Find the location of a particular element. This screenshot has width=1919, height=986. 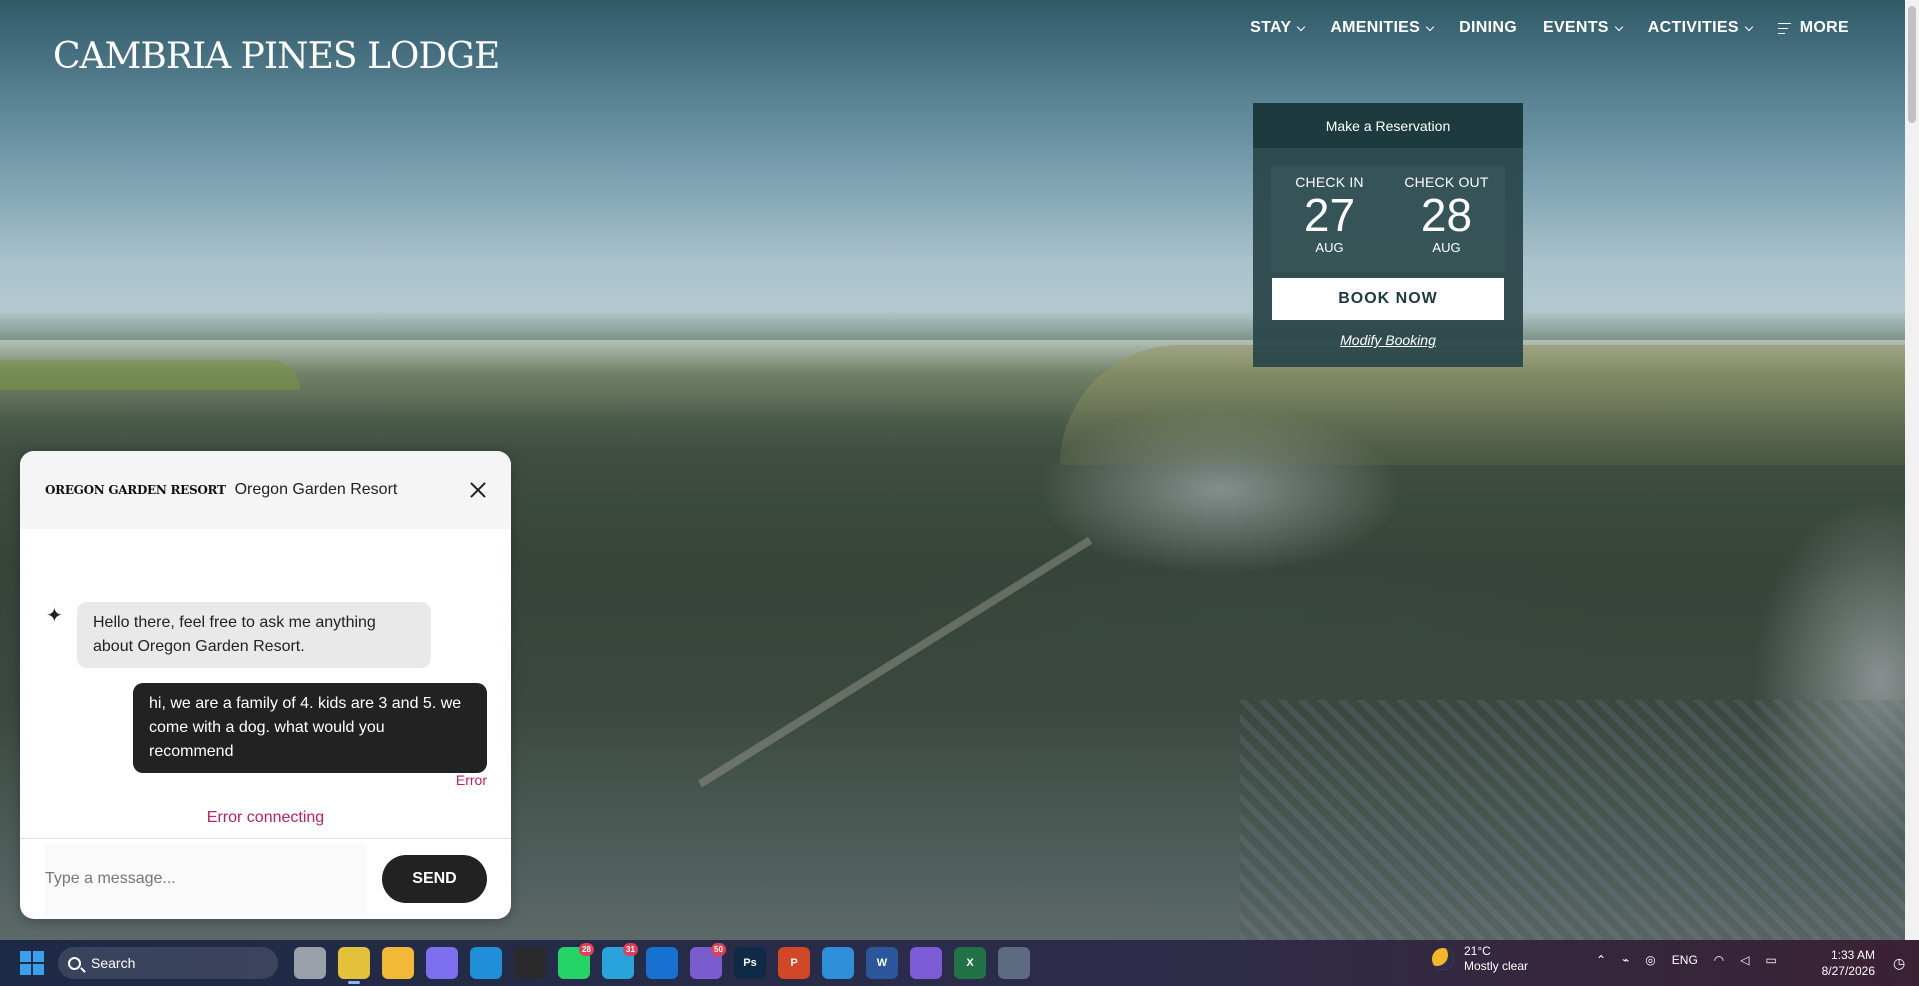

close-icon is located at coordinates (478, 490).